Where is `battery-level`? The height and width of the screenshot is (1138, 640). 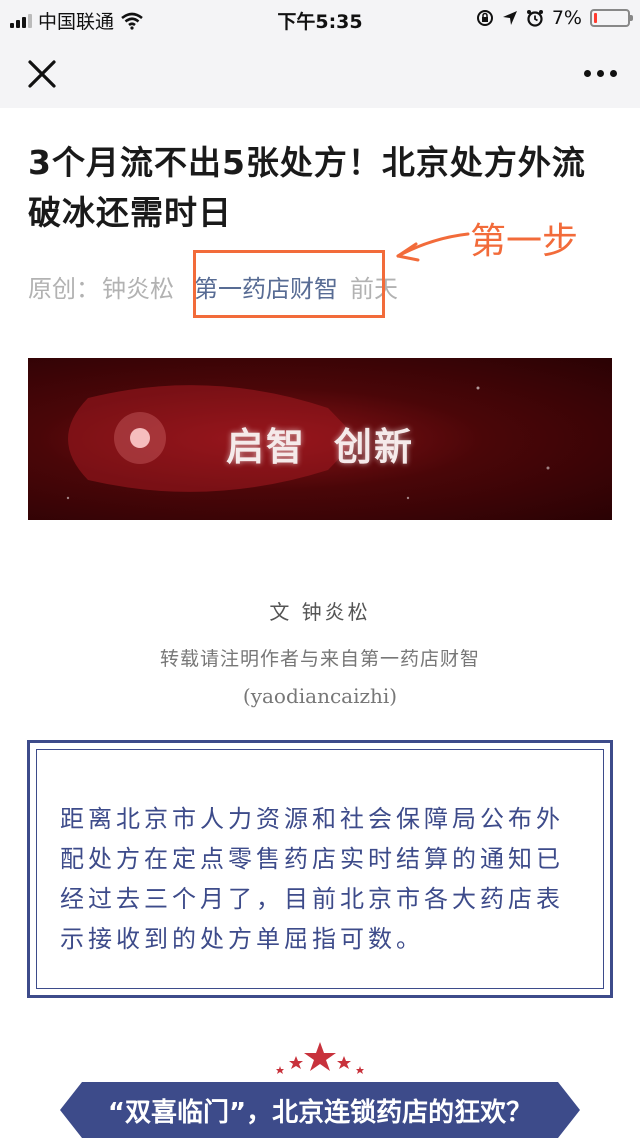
battery-level is located at coordinates (595, 18).